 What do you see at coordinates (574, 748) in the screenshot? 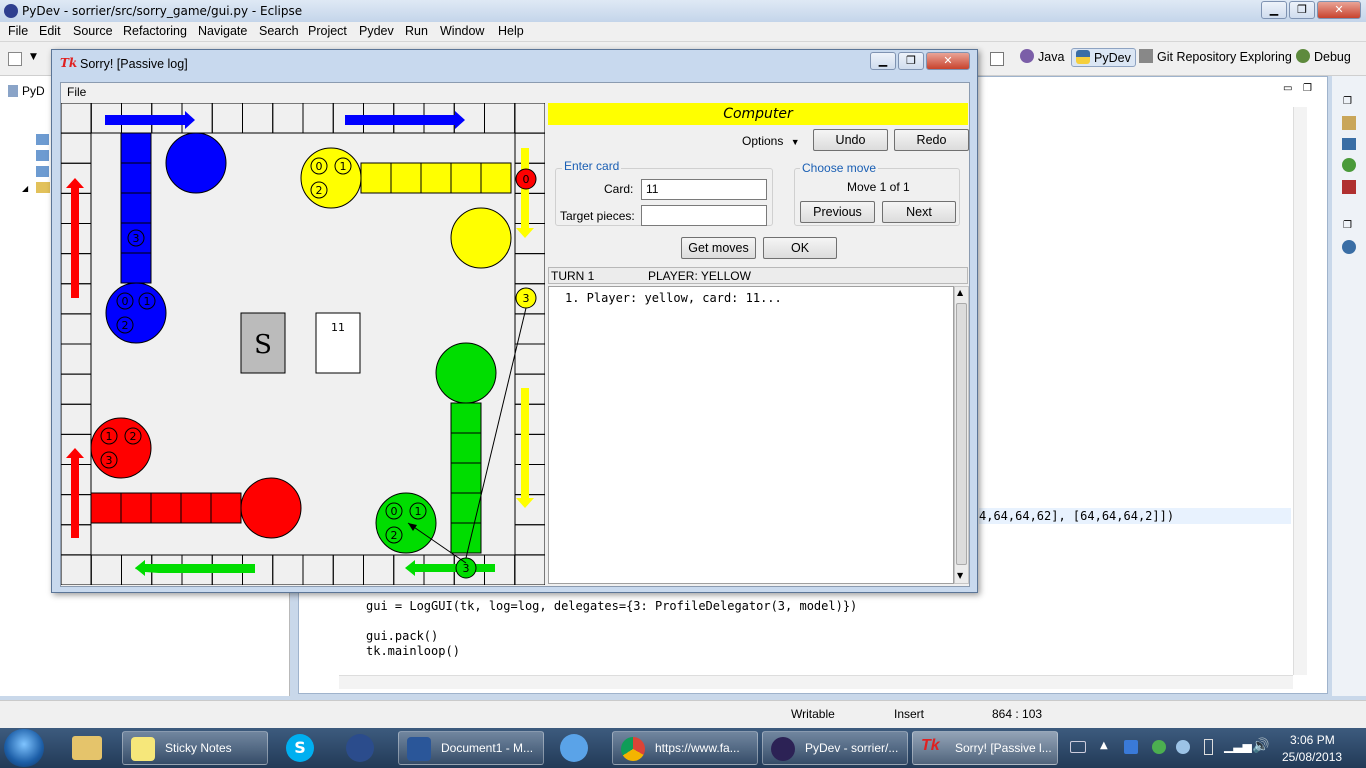
I see `itunes-icon` at bounding box center [574, 748].